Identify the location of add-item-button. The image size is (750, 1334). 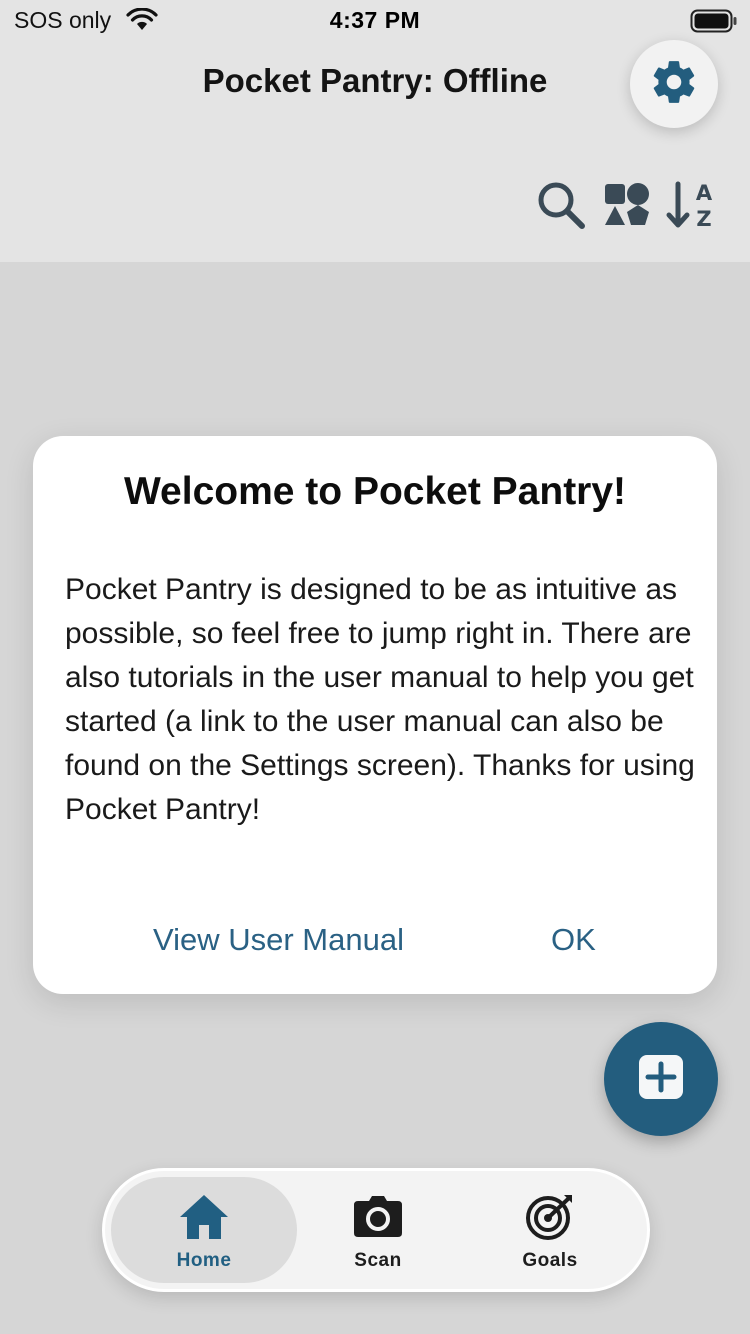
(661, 1079).